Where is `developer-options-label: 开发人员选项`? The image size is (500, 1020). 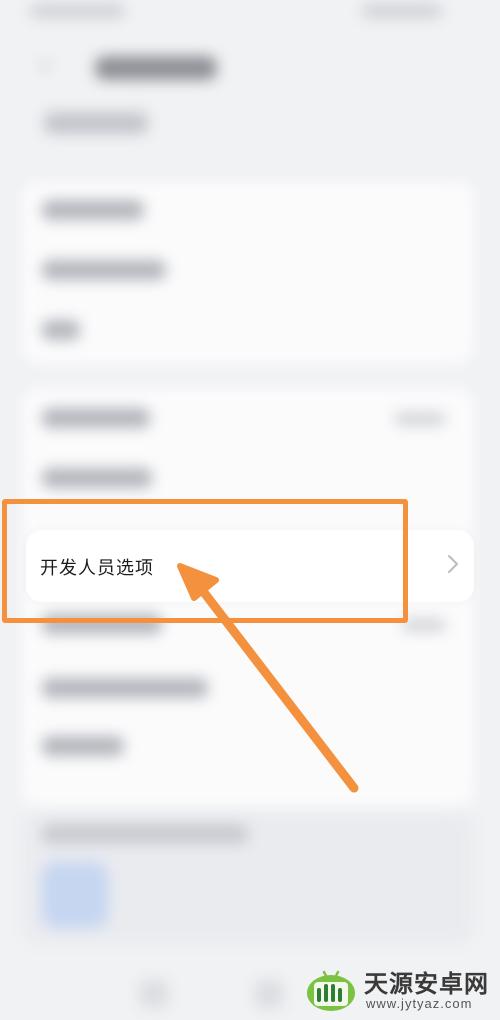 developer-options-label: 开发人员选项 is located at coordinates (97, 568).